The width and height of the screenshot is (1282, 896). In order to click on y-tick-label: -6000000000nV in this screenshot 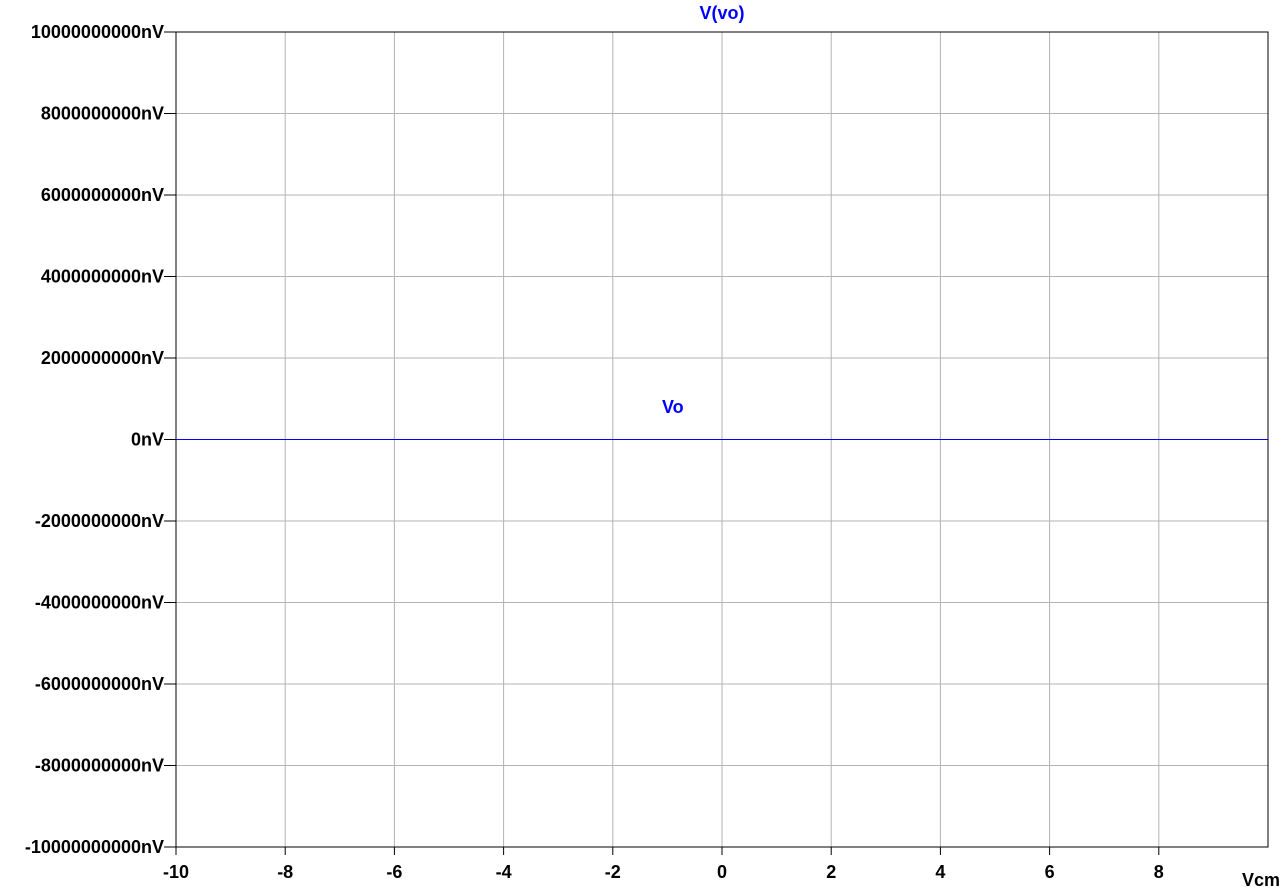, I will do `click(99, 684)`.